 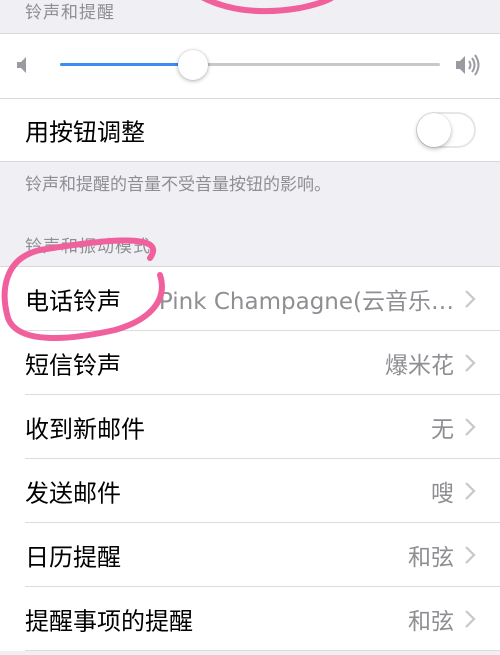 I want to click on volume-slider-fill, so click(x=126, y=64).